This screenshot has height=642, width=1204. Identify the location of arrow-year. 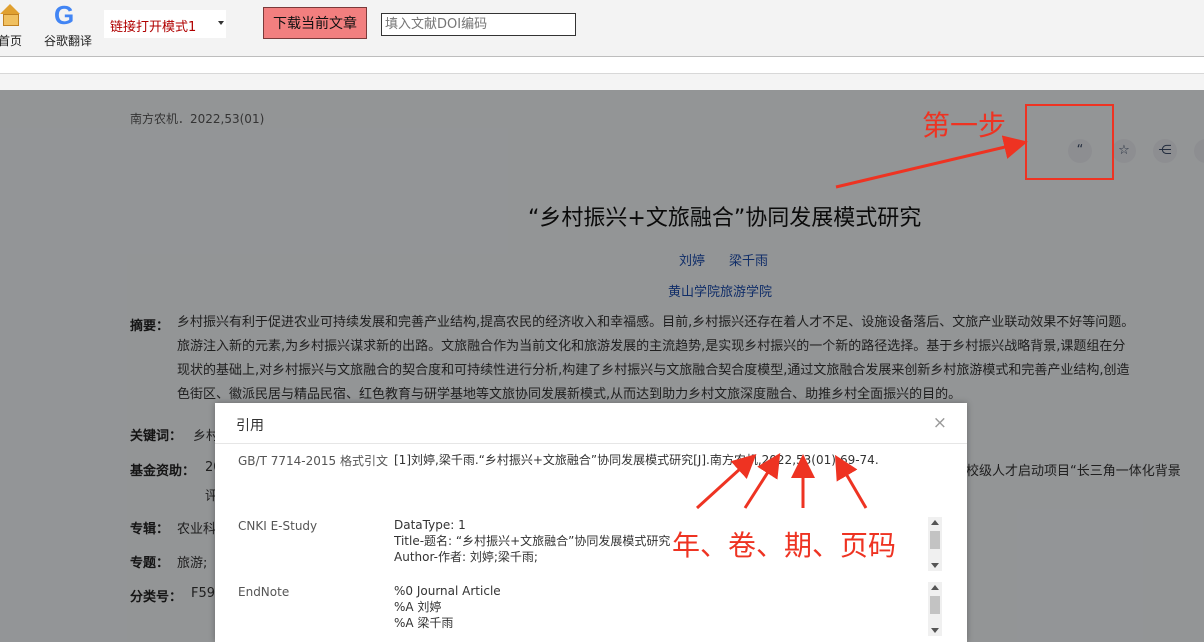
(726, 481).